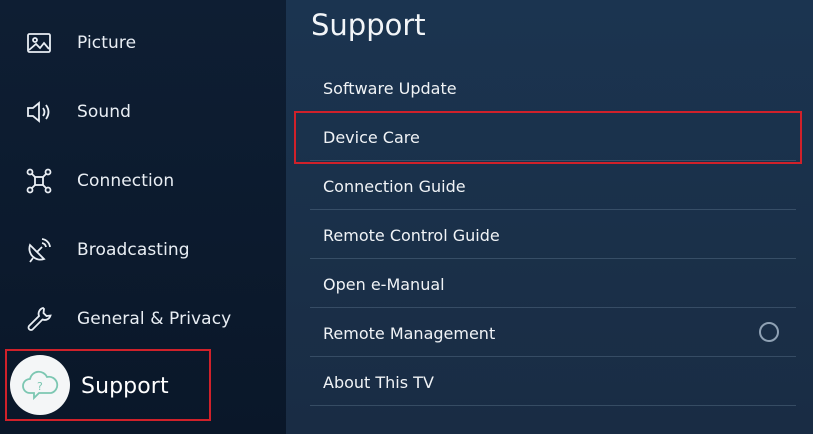 The width and height of the screenshot is (813, 434). What do you see at coordinates (553, 382) in the screenshot?
I see `menu-item-about-this-tv: About This TV` at bounding box center [553, 382].